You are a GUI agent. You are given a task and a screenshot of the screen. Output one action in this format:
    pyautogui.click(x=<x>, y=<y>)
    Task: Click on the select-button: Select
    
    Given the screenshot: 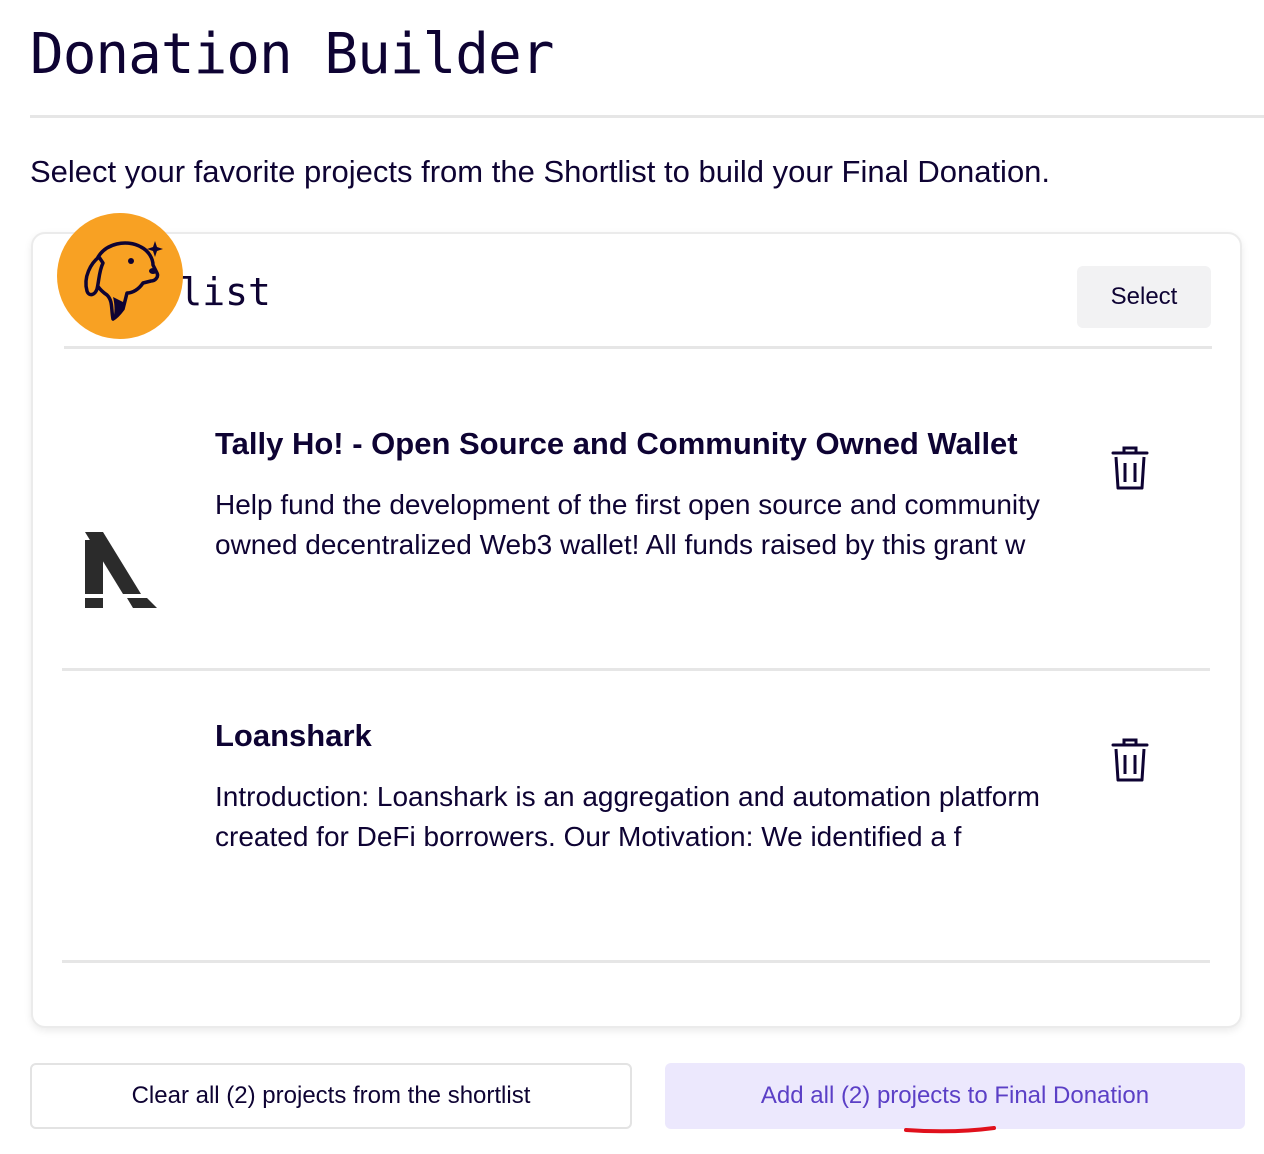 What is the action you would take?
    pyautogui.click(x=1144, y=297)
    